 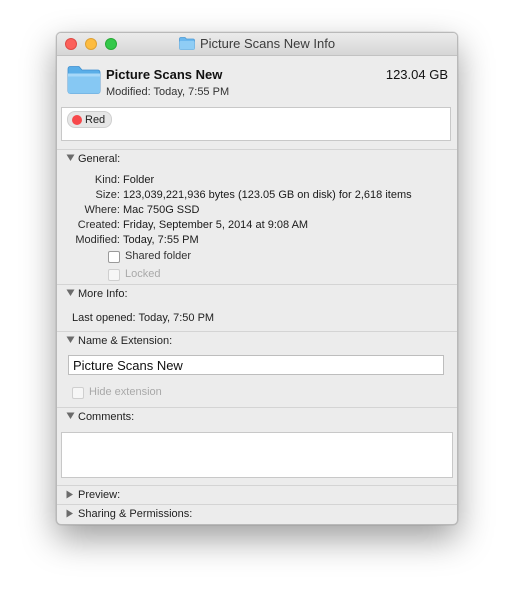 I want to click on general-section-header: General:, so click(x=257, y=159).